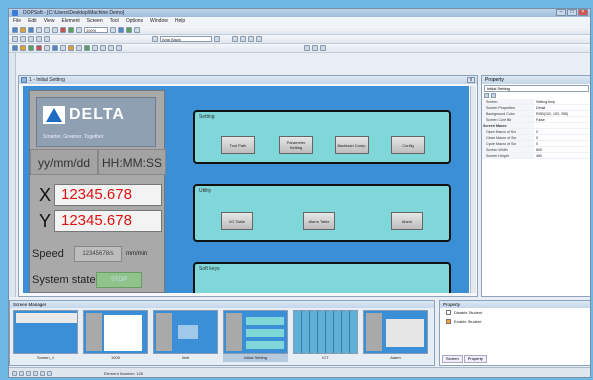  What do you see at coordinates (31, 48) in the screenshot?
I see `bar-element-icon` at bounding box center [31, 48].